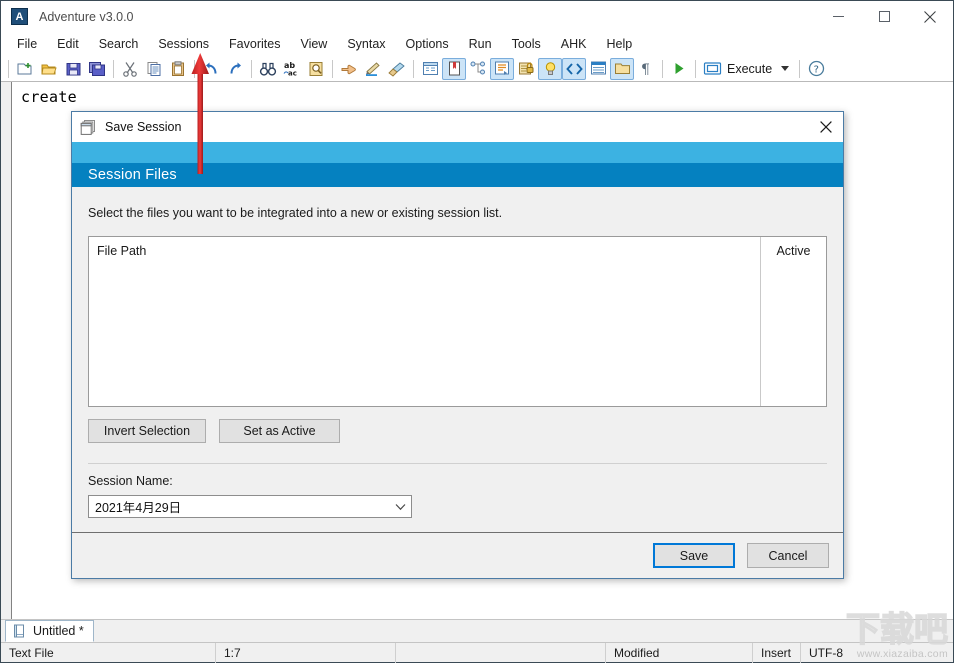 The image size is (954, 663). What do you see at coordinates (279, 431) in the screenshot?
I see `set-as-active-button: Set as Active` at bounding box center [279, 431].